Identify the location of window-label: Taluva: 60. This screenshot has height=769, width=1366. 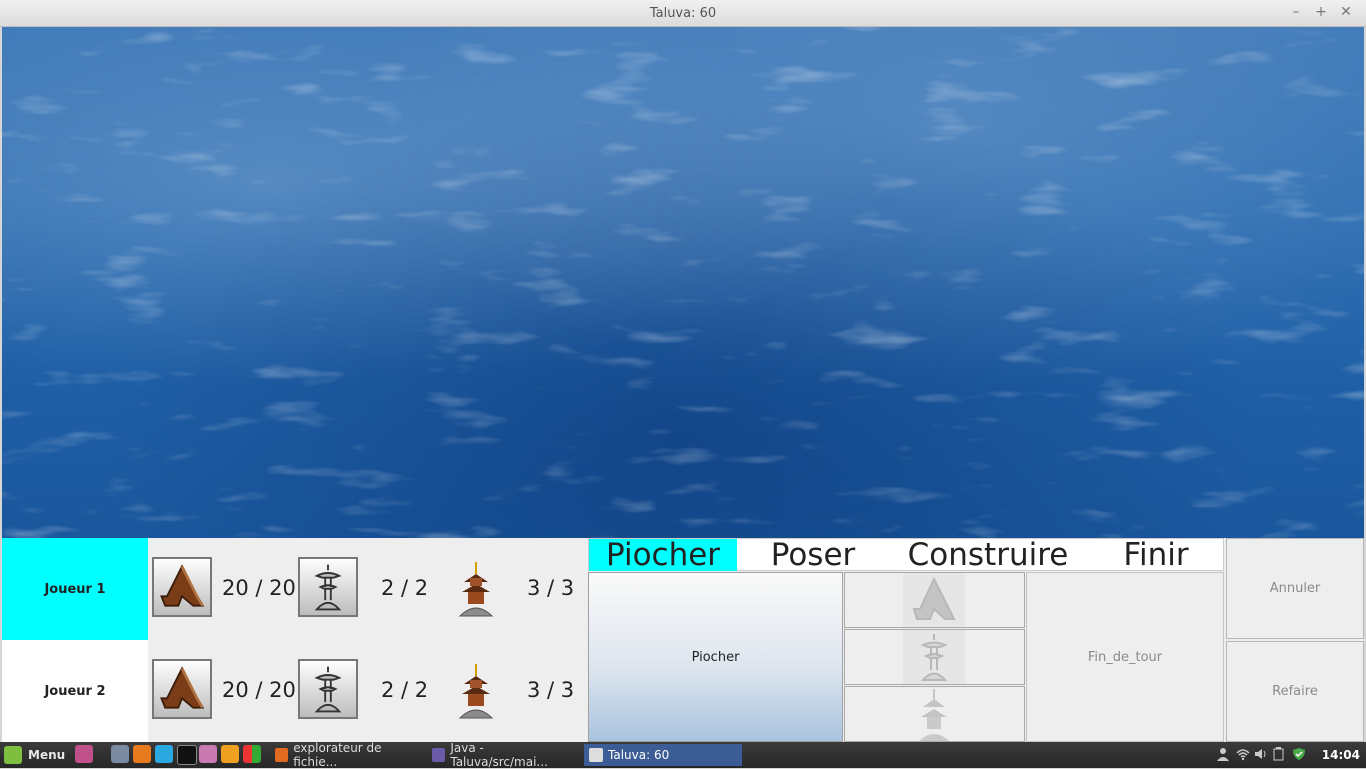
(639, 755).